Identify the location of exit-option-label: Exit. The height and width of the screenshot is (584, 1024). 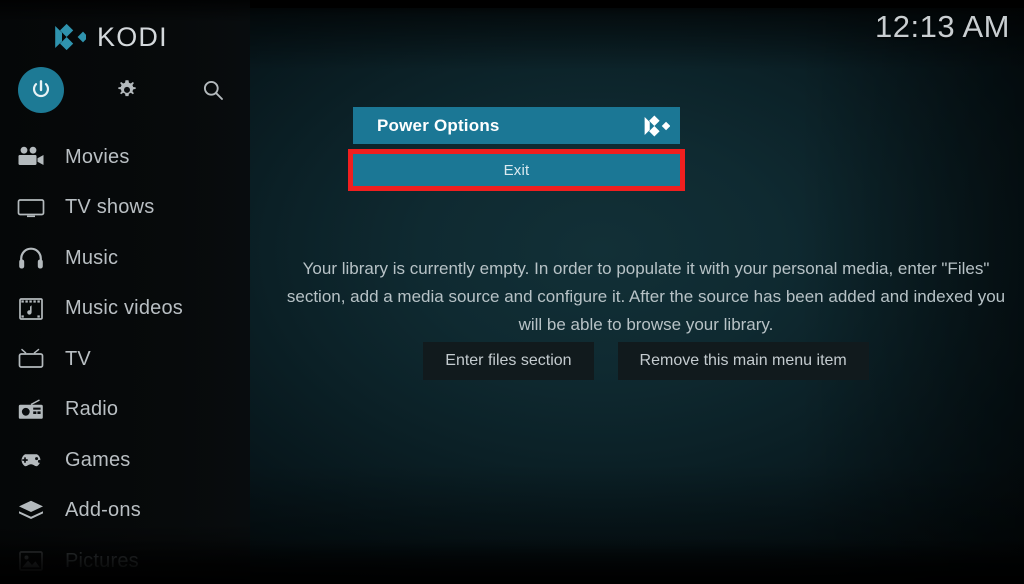
(516, 170).